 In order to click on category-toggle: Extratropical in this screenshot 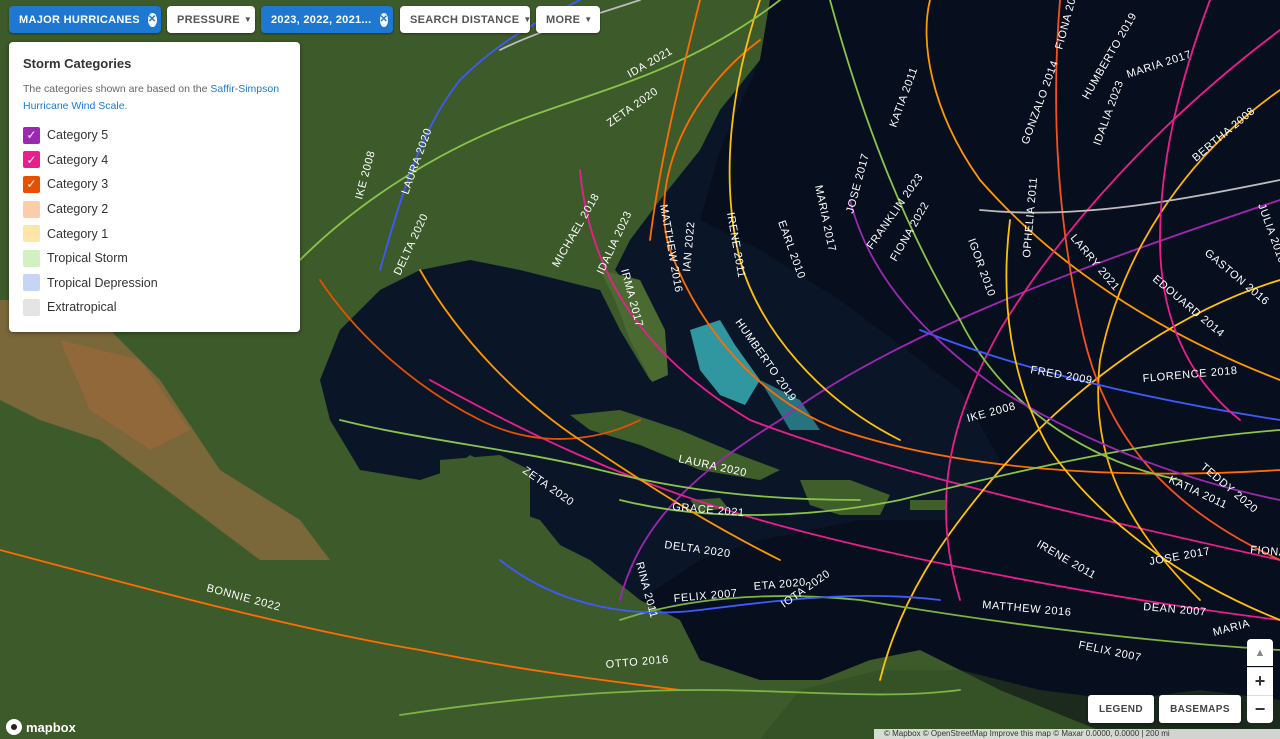, I will do `click(154, 307)`.